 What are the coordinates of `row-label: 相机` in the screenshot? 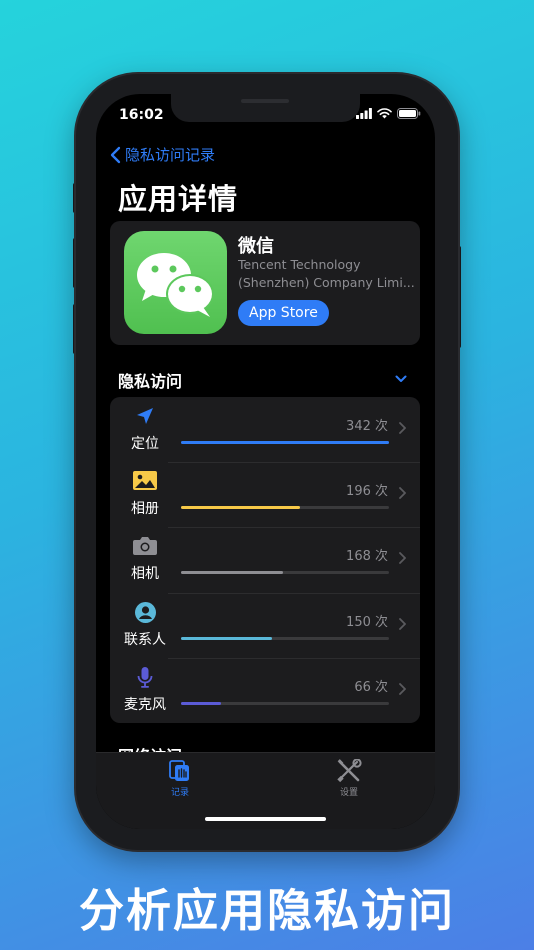 It's located at (145, 574).